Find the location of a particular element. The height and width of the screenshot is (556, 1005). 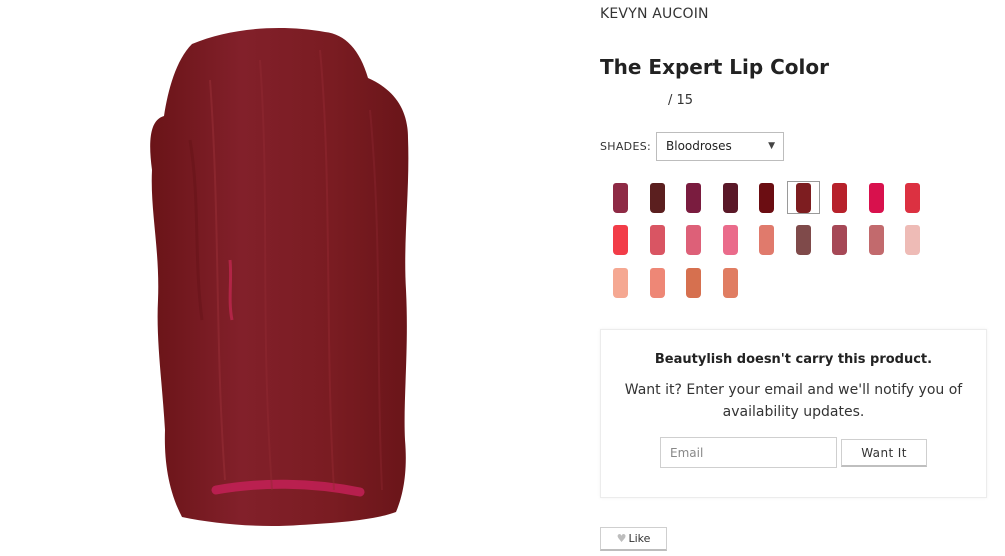

chevron-down-icon: ▼ is located at coordinates (771, 146).